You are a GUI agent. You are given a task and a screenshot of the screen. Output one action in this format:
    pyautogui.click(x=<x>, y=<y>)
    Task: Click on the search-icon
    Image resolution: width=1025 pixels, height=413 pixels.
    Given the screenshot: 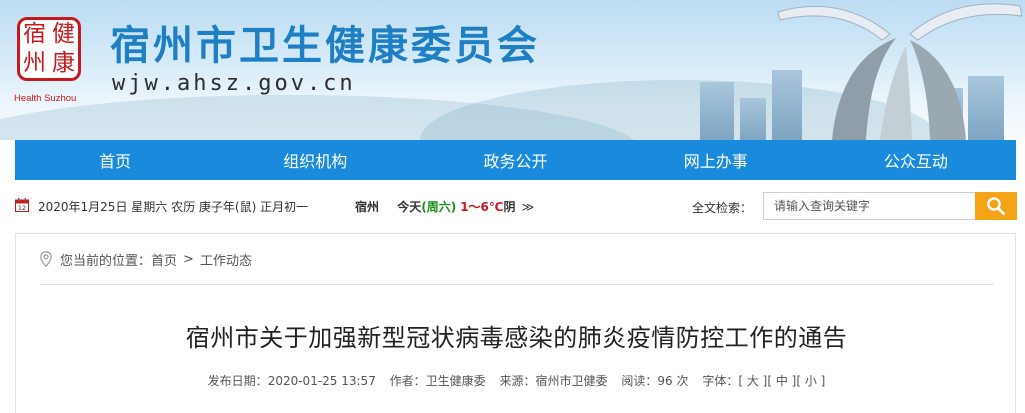 What is the action you would take?
    pyautogui.click(x=996, y=206)
    